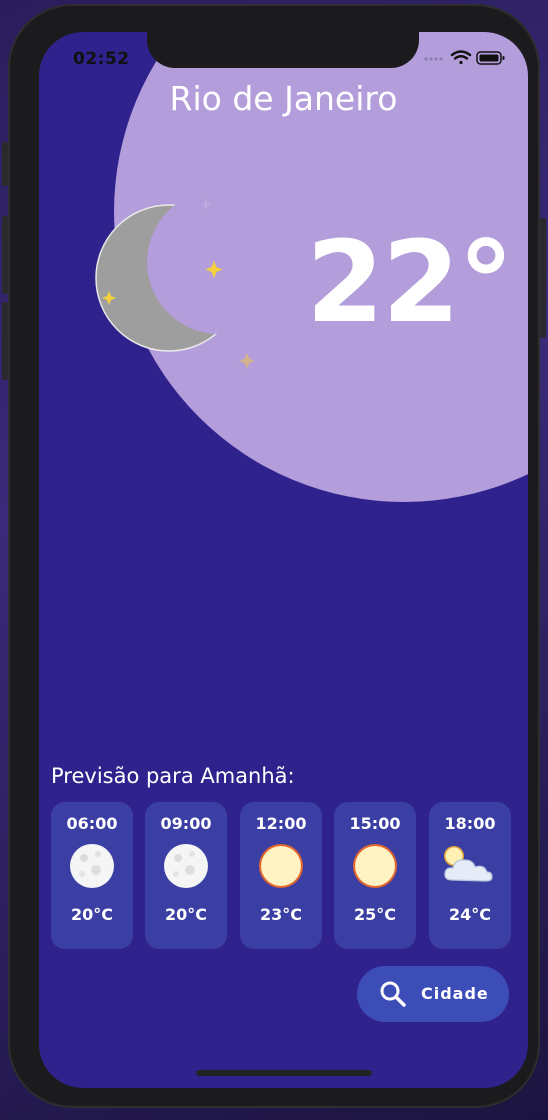 This screenshot has height=1120, width=548. Describe the element at coordinates (5, 255) in the screenshot. I see `volume-up-button` at that location.